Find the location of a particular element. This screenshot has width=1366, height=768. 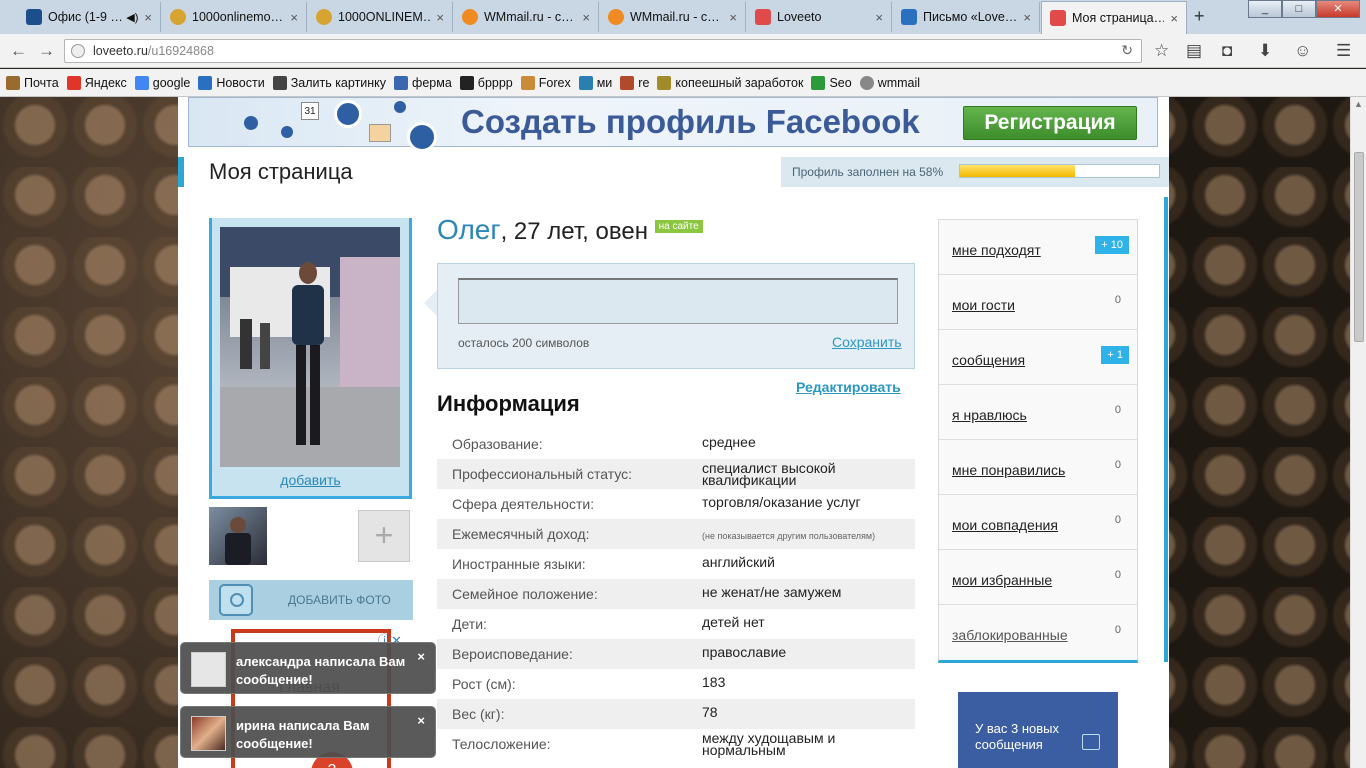

scrollbar: ▲ is located at coordinates (1358, 432).